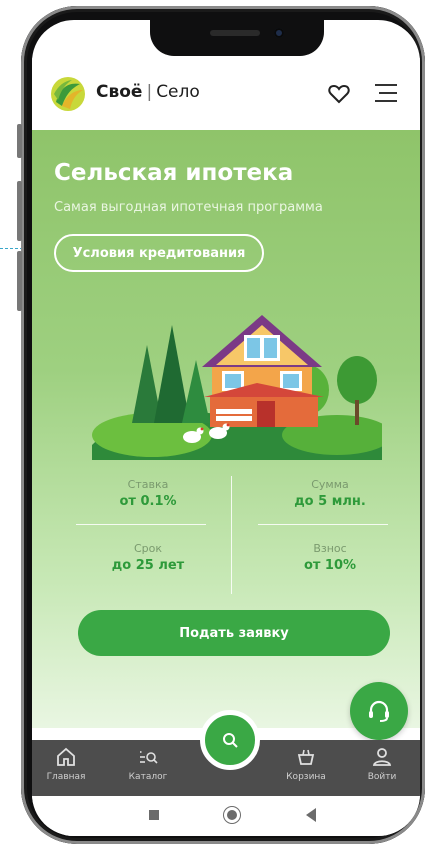 This screenshot has height=849, width=432. Describe the element at coordinates (330, 565) in the screenshot. I see `stat-fee-value: от 10%` at that location.